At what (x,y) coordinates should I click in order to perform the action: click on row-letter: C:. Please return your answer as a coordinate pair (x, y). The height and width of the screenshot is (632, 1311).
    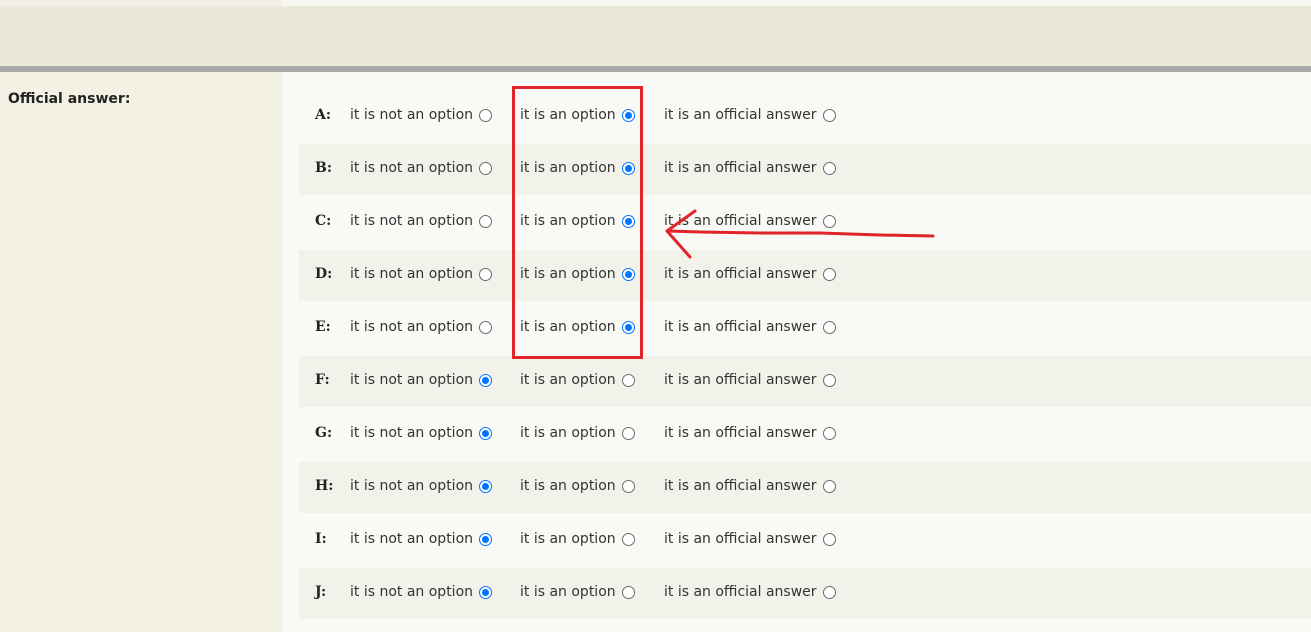
    Looking at the image, I should click on (323, 221).